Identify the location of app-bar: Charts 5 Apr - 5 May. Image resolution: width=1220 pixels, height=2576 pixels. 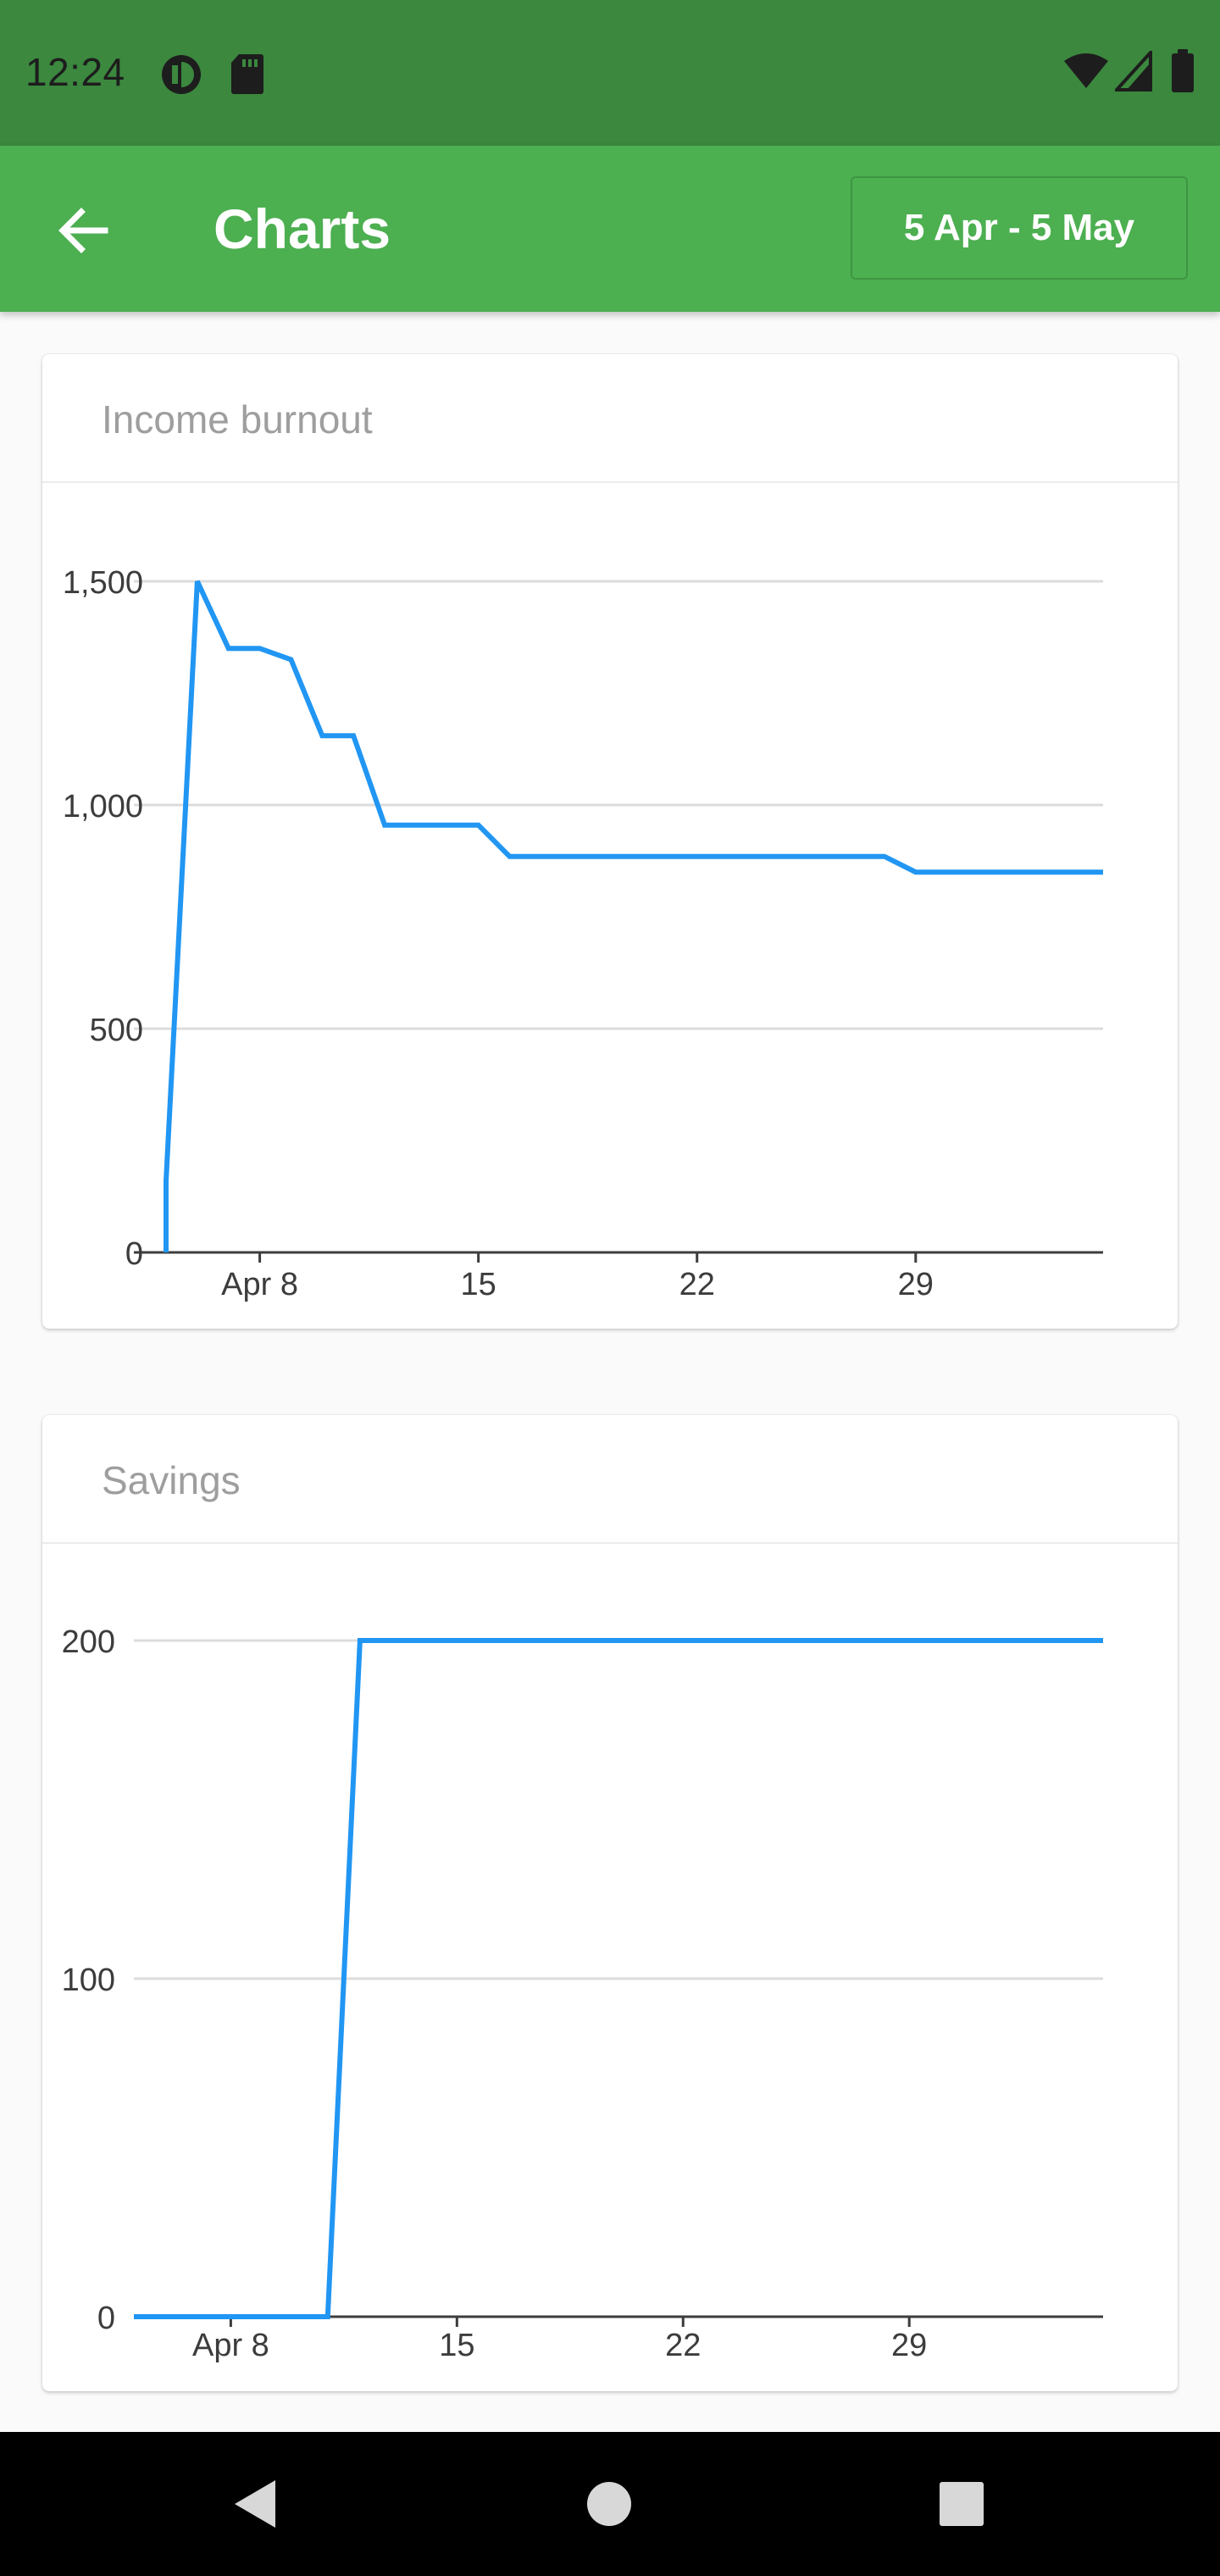
(610, 229).